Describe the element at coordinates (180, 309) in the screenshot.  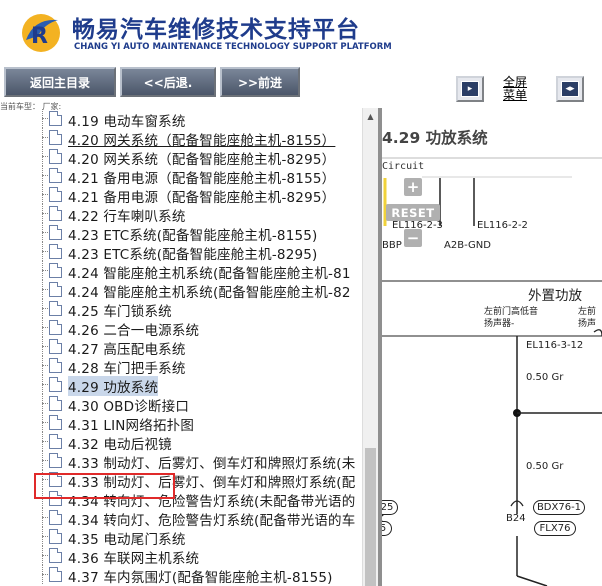
I see `tree-item: 4.25 车门锁系统` at that location.